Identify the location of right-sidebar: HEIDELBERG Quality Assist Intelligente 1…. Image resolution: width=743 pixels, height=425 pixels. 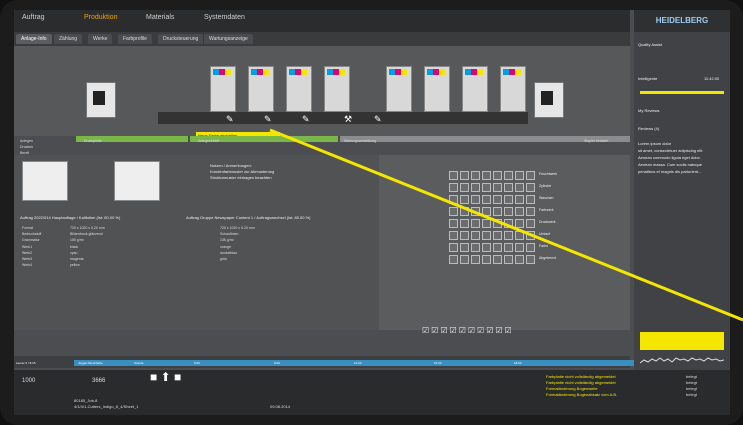
(682, 190).